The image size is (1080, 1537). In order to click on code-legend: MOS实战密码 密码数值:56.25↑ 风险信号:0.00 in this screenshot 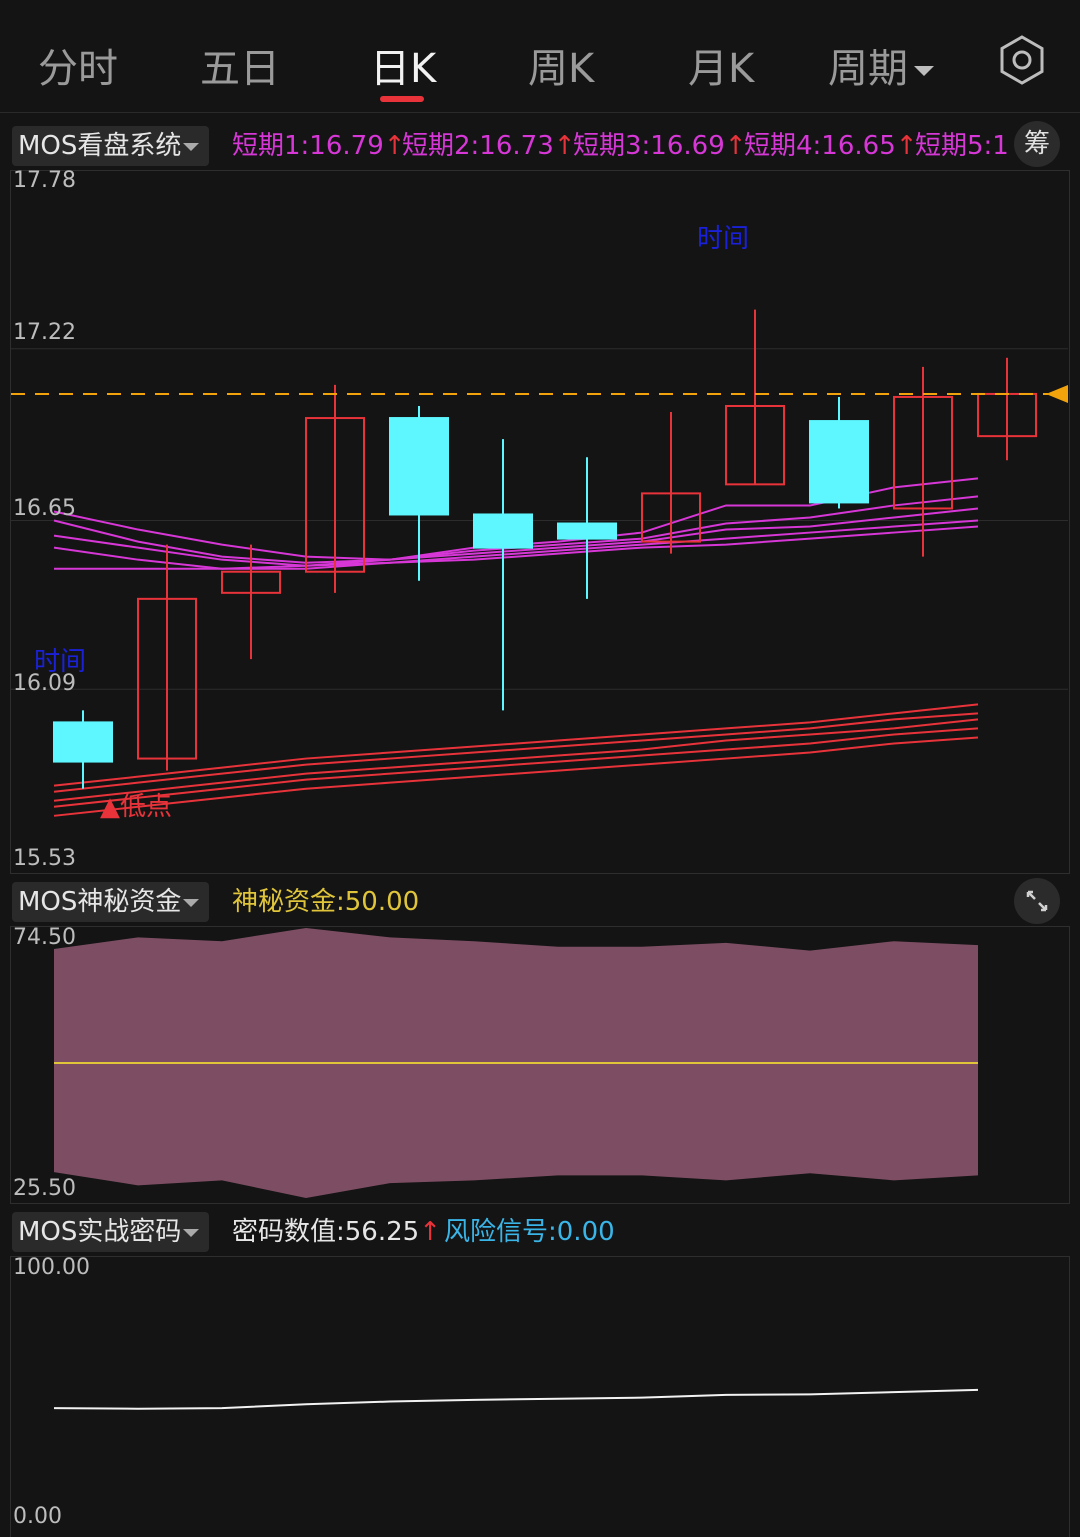, I will do `click(539, 1230)`.